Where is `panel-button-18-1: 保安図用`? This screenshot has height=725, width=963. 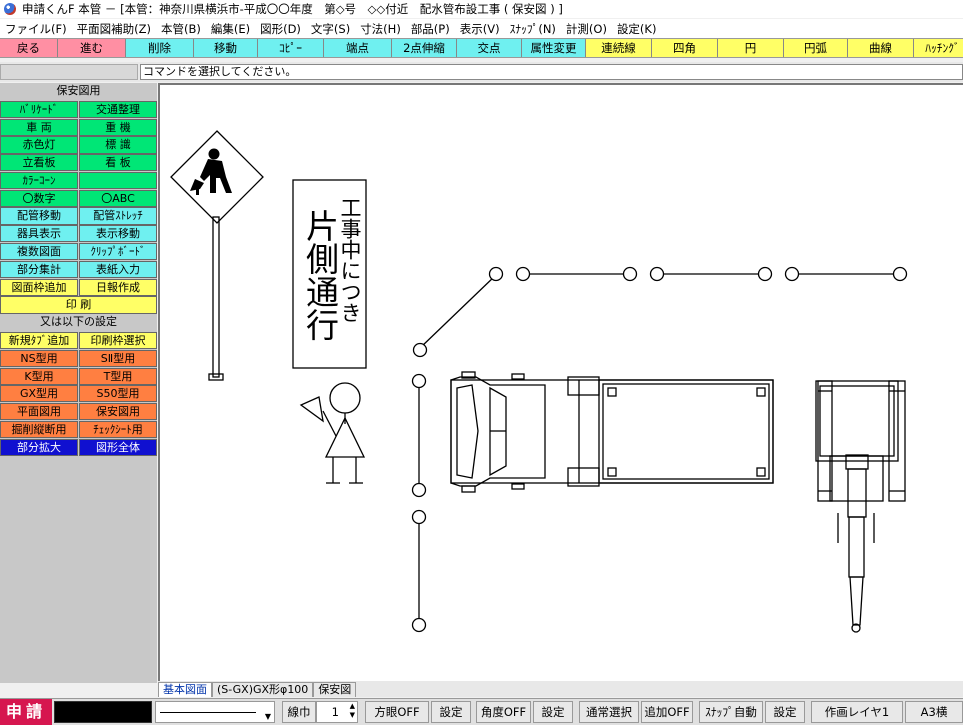 panel-button-18-1: 保安図用 is located at coordinates (118, 412).